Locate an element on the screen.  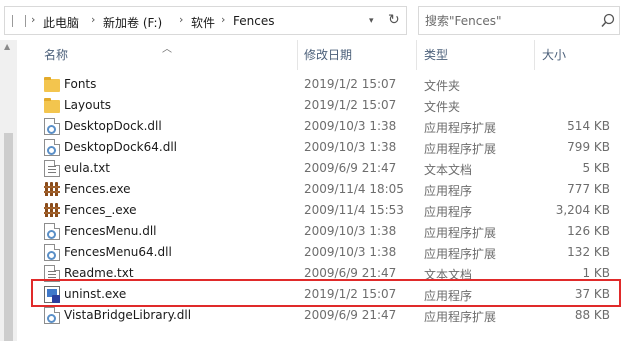
file-date: 2009/11/4 18:05 is located at coordinates (354, 189).